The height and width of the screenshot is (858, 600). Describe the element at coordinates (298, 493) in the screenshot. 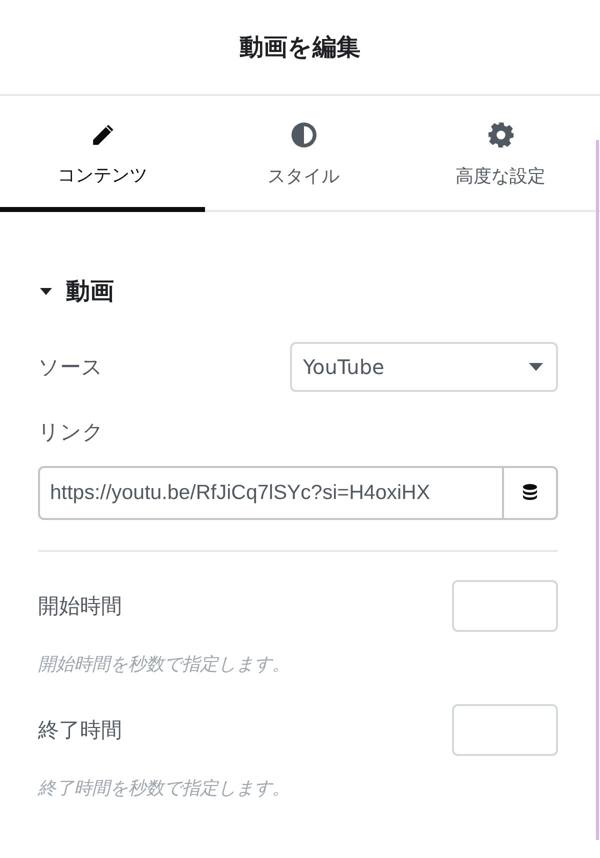

I see `link-field: https://youtu.be/RfJiCq7lSYc?si=H4oxiHX` at that location.